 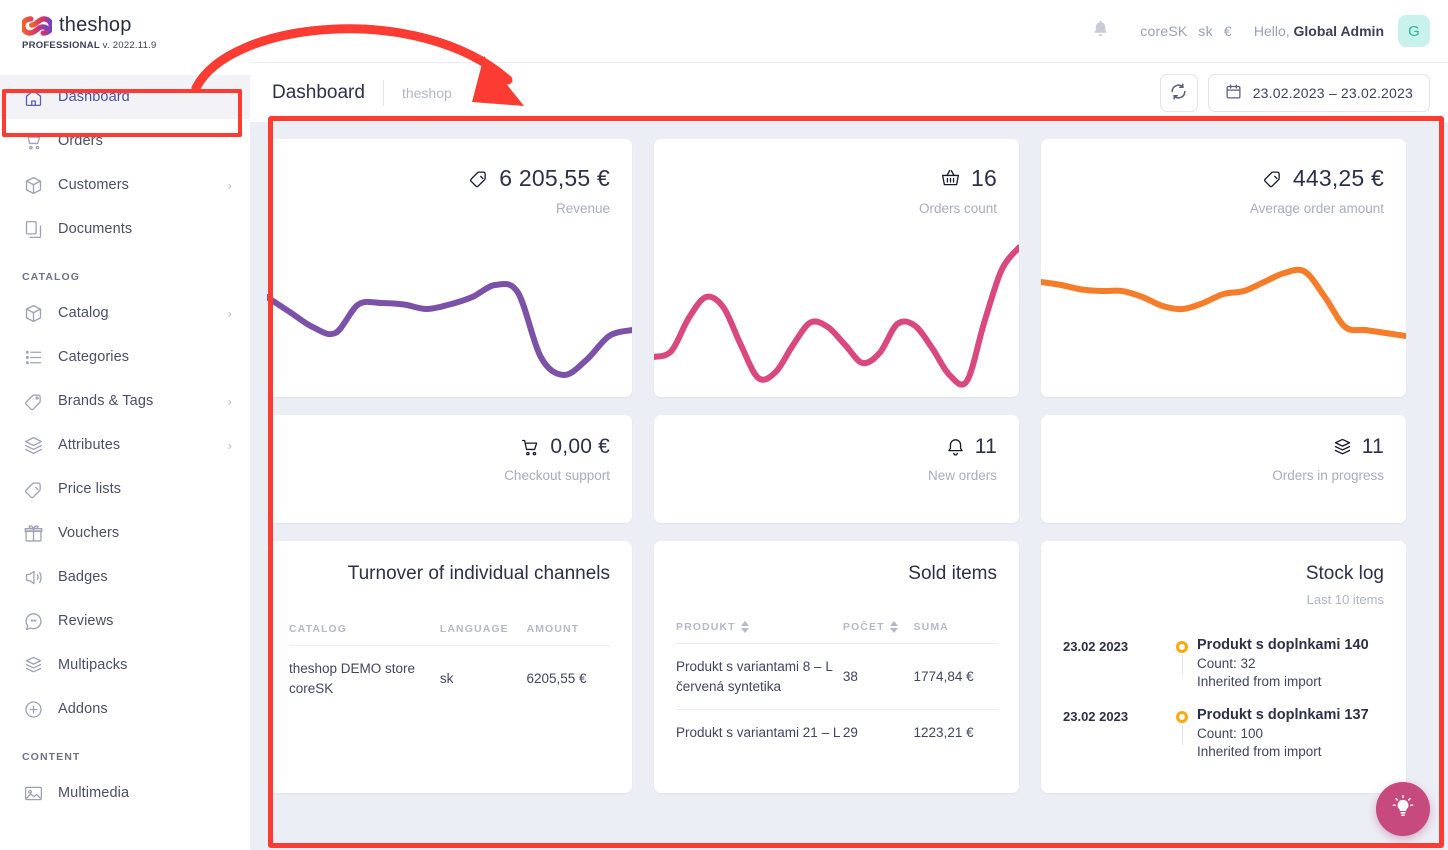 What do you see at coordinates (931, 627) in the screenshot?
I see `column-header-label: SUMA` at bounding box center [931, 627].